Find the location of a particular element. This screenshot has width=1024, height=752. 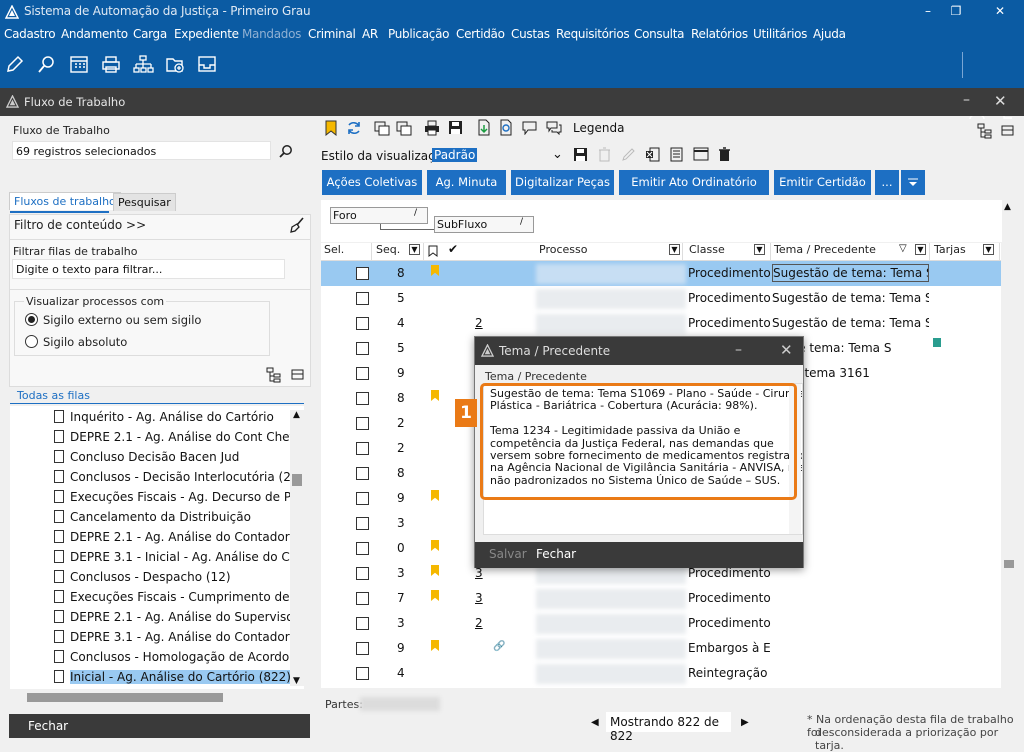

tab-fluxos: Fluxos de trabalho is located at coordinates (65, 201).